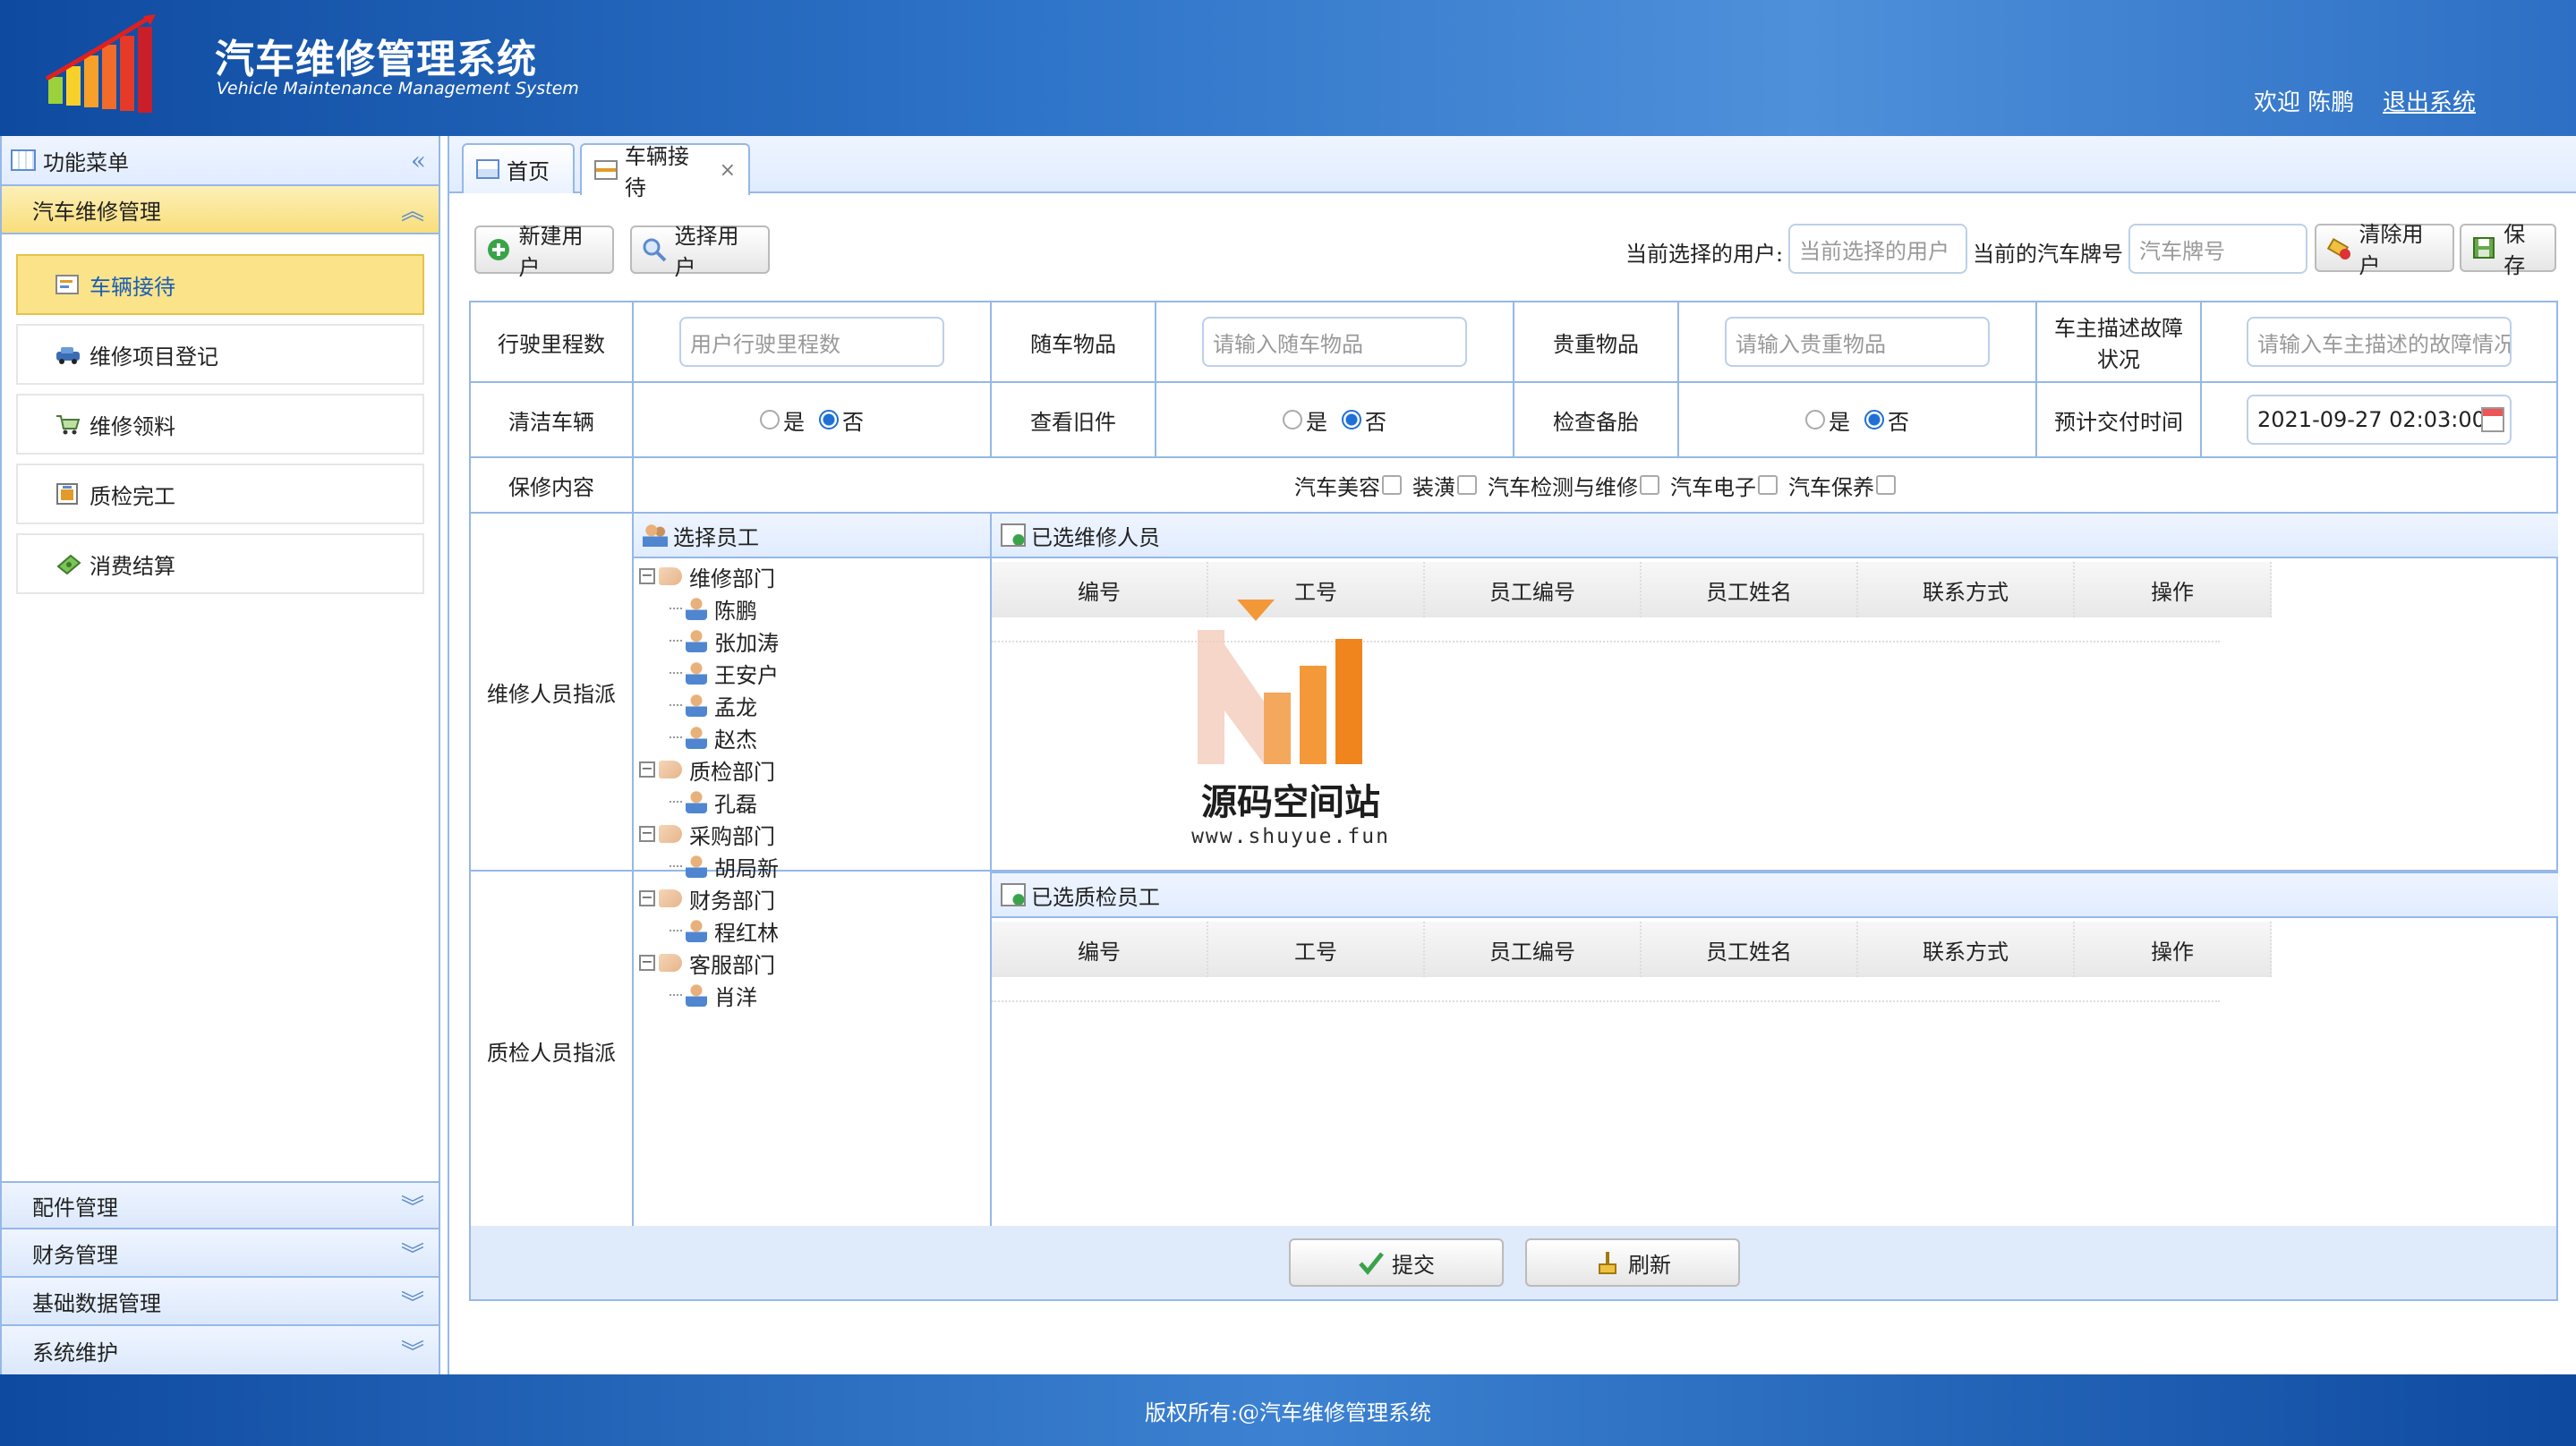  I want to click on collapse-sidebar-icon: «, so click(418, 160).